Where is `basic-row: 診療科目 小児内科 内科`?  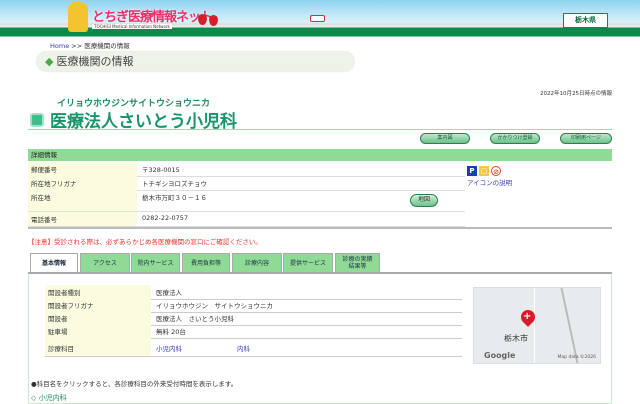
basic-row: 診療科目 小児内科 内科 is located at coordinates (253, 347).